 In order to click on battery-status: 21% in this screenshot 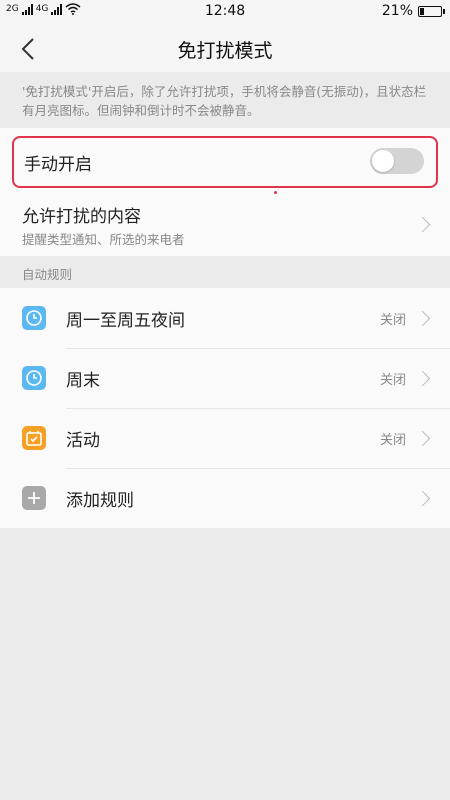, I will do `click(413, 11)`.